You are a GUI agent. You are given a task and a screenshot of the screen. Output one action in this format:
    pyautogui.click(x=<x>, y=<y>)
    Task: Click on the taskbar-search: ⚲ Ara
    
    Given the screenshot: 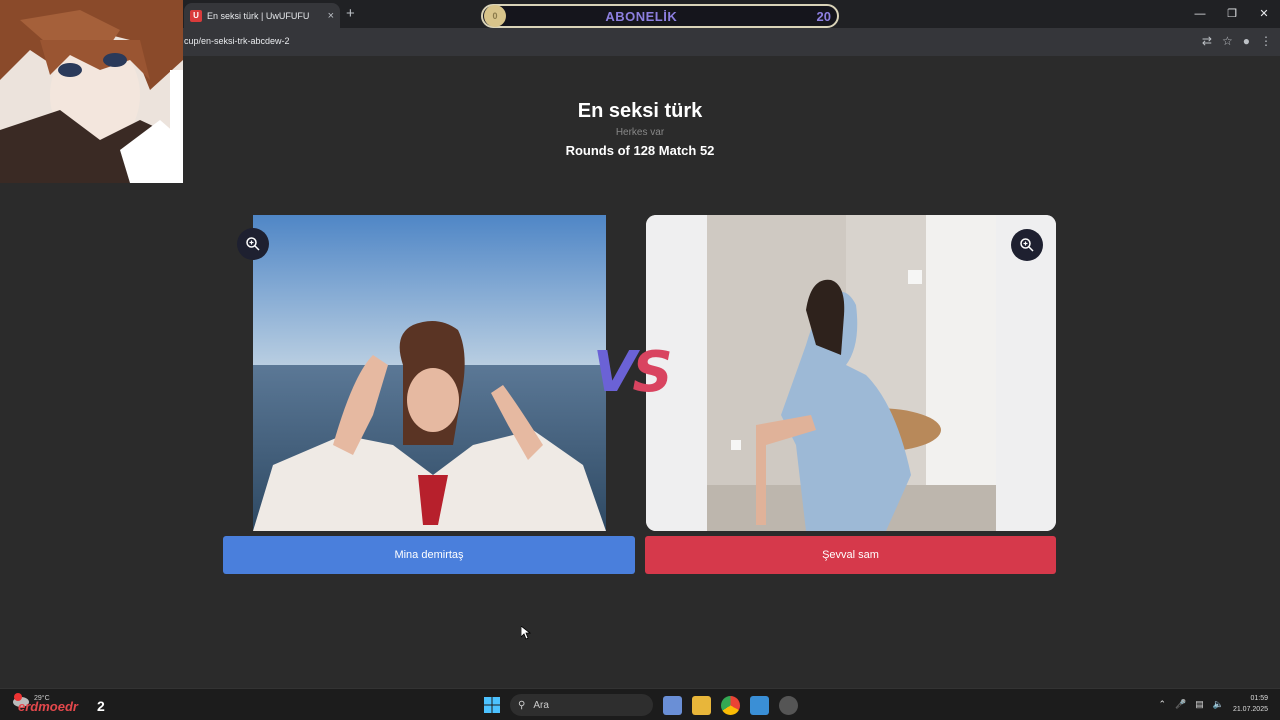 What is the action you would take?
    pyautogui.click(x=581, y=705)
    